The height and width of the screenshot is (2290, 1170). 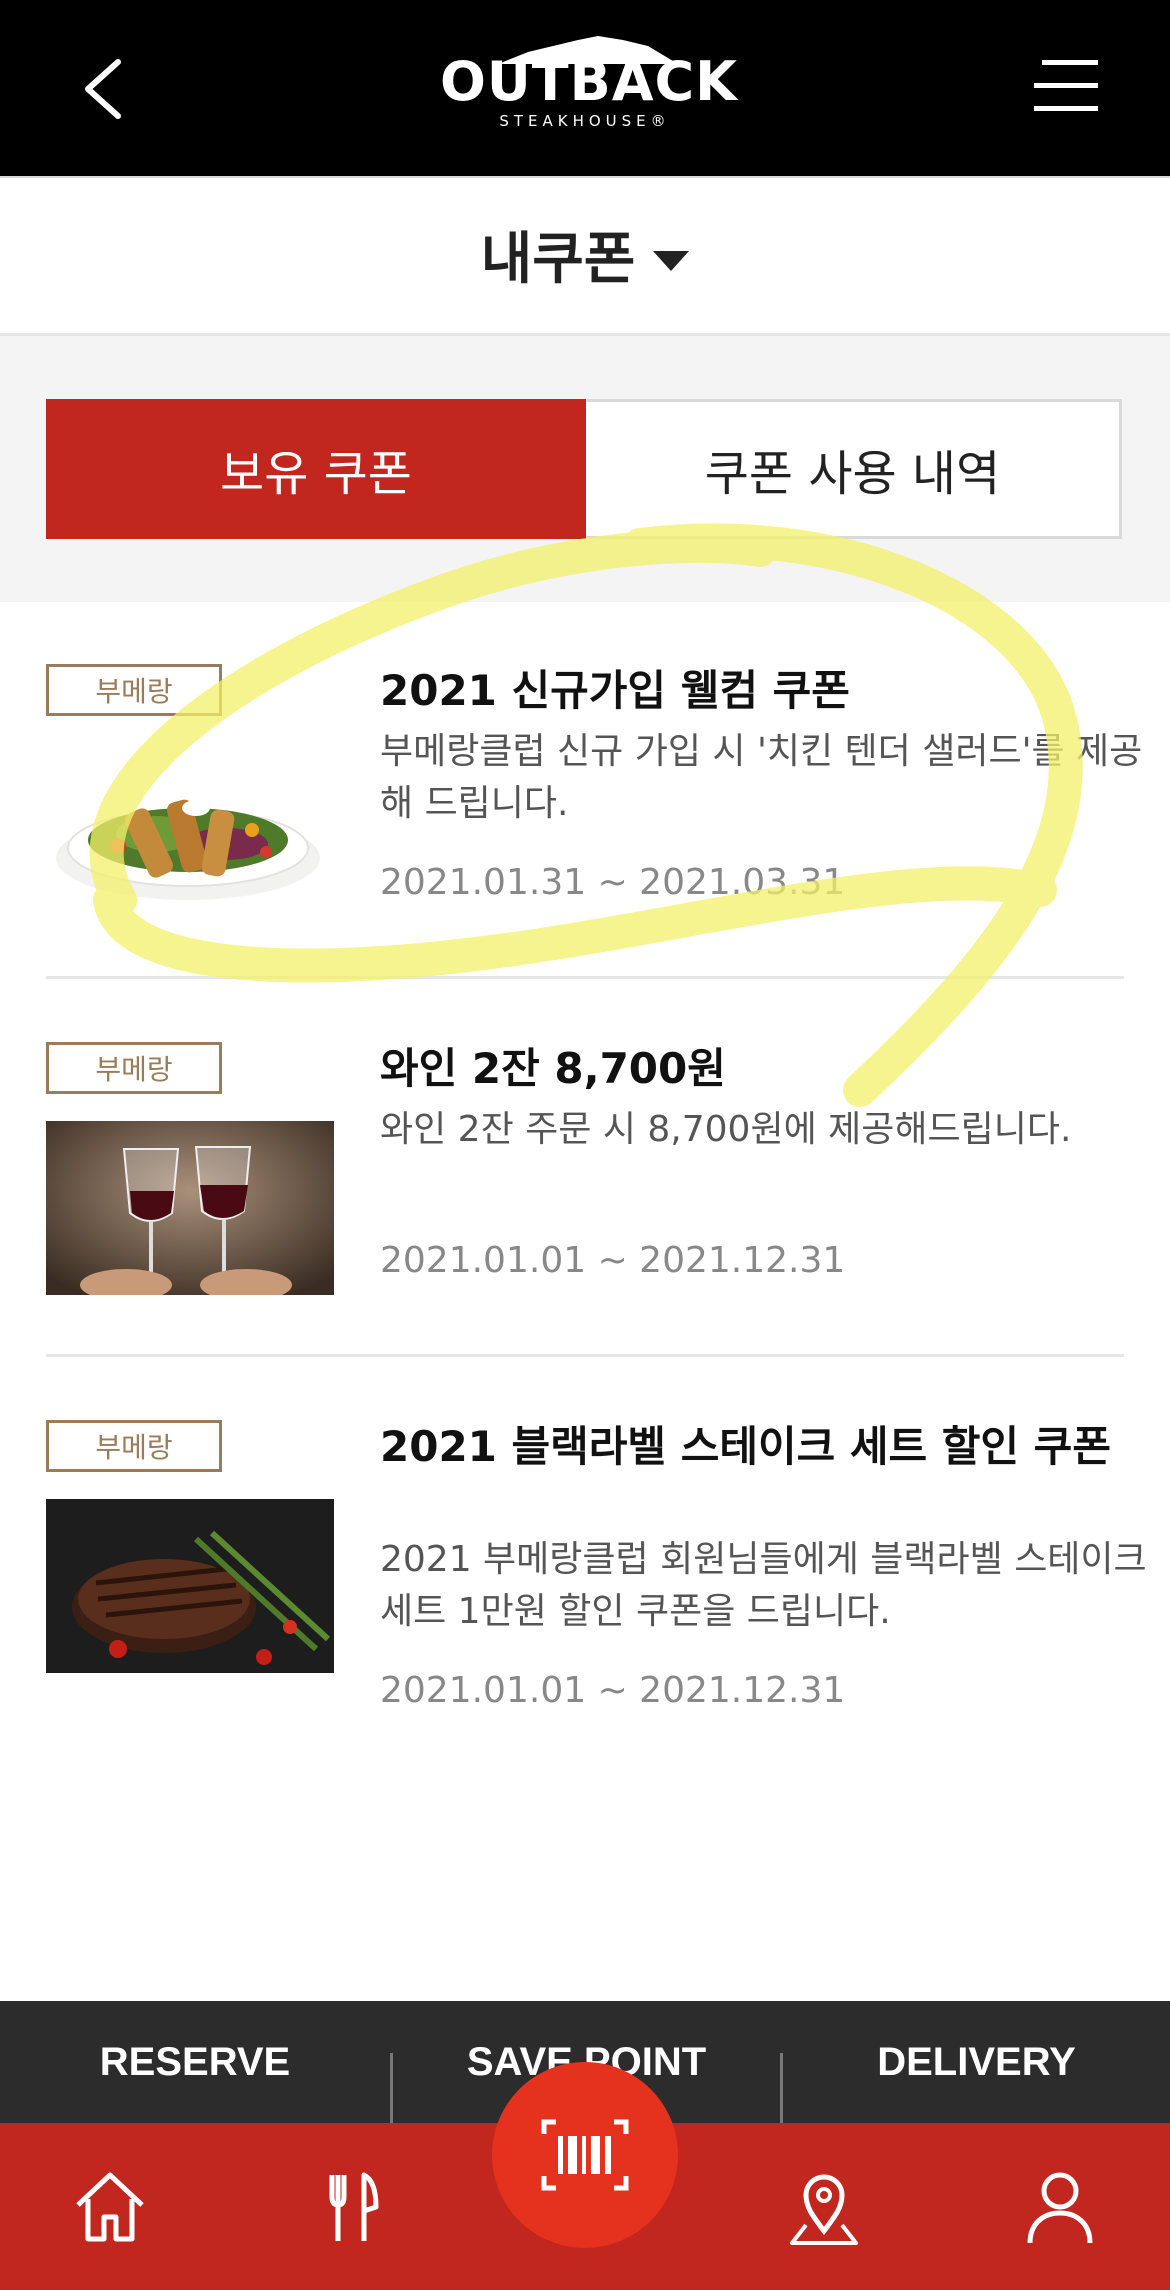 I want to click on barcode-icon, so click(x=585, y=2155).